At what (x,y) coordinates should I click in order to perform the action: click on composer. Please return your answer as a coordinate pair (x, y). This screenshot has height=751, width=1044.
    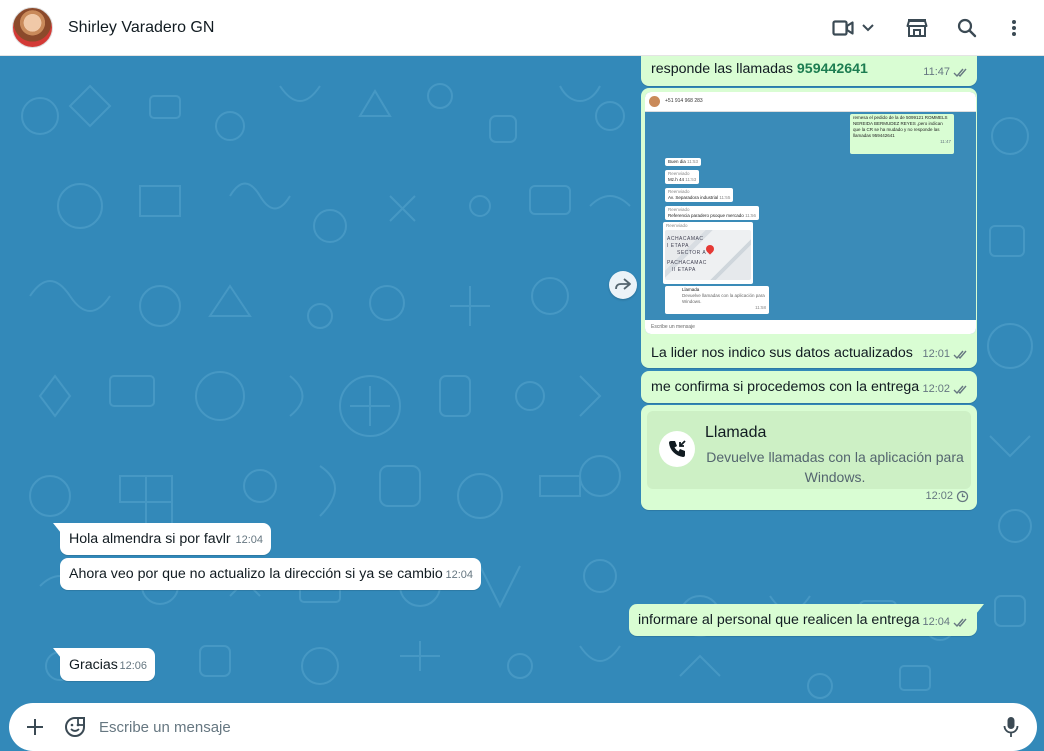
    Looking at the image, I should click on (523, 727).